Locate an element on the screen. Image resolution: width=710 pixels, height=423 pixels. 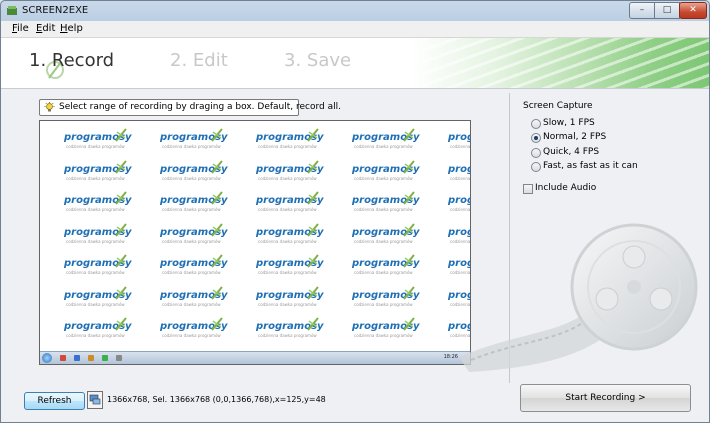
select-screen-button is located at coordinates (95, 400).